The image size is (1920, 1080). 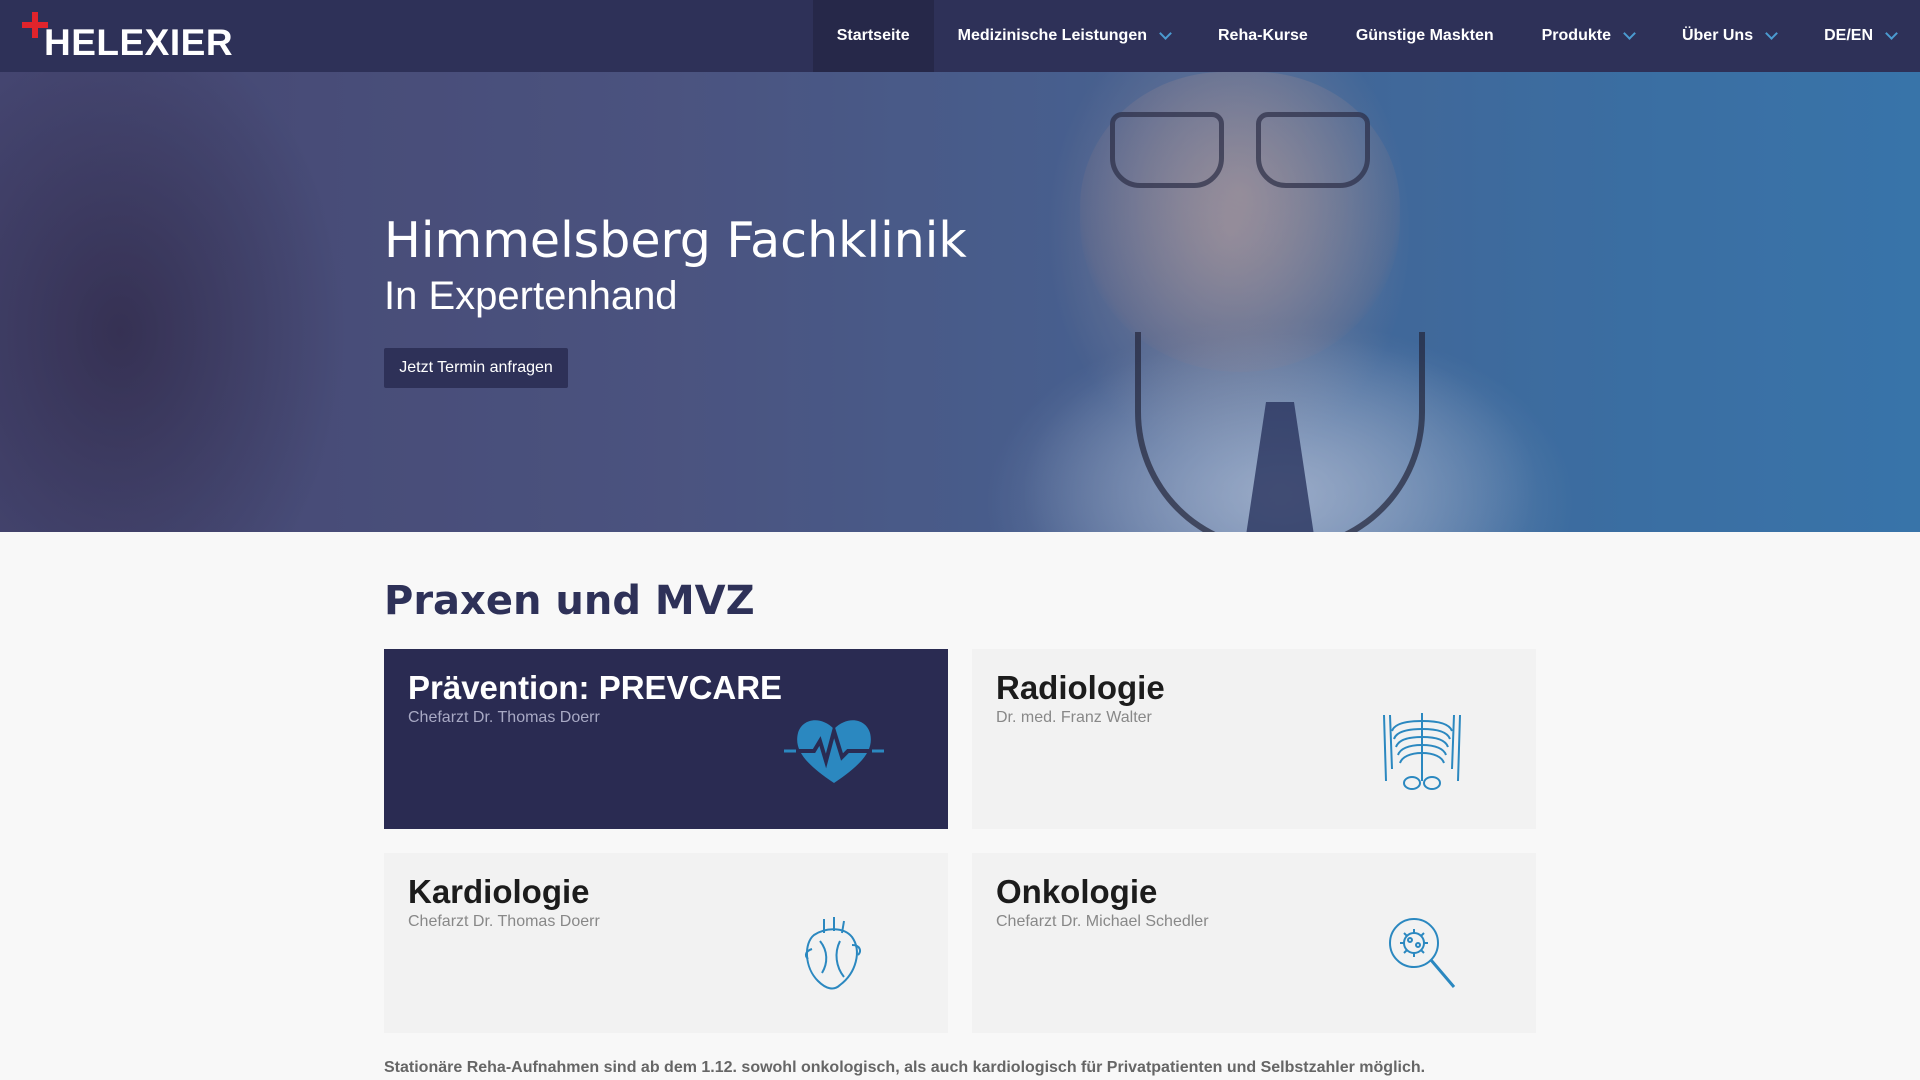 What do you see at coordinates (569, 601) in the screenshot?
I see `section-title: Praxen und MVZ` at bounding box center [569, 601].